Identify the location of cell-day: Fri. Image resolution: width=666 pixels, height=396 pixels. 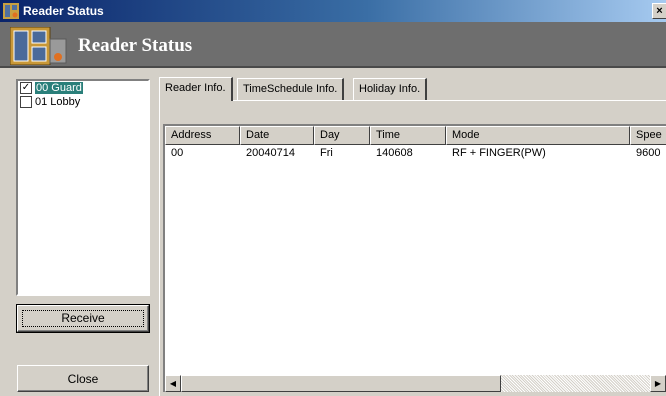
(326, 153).